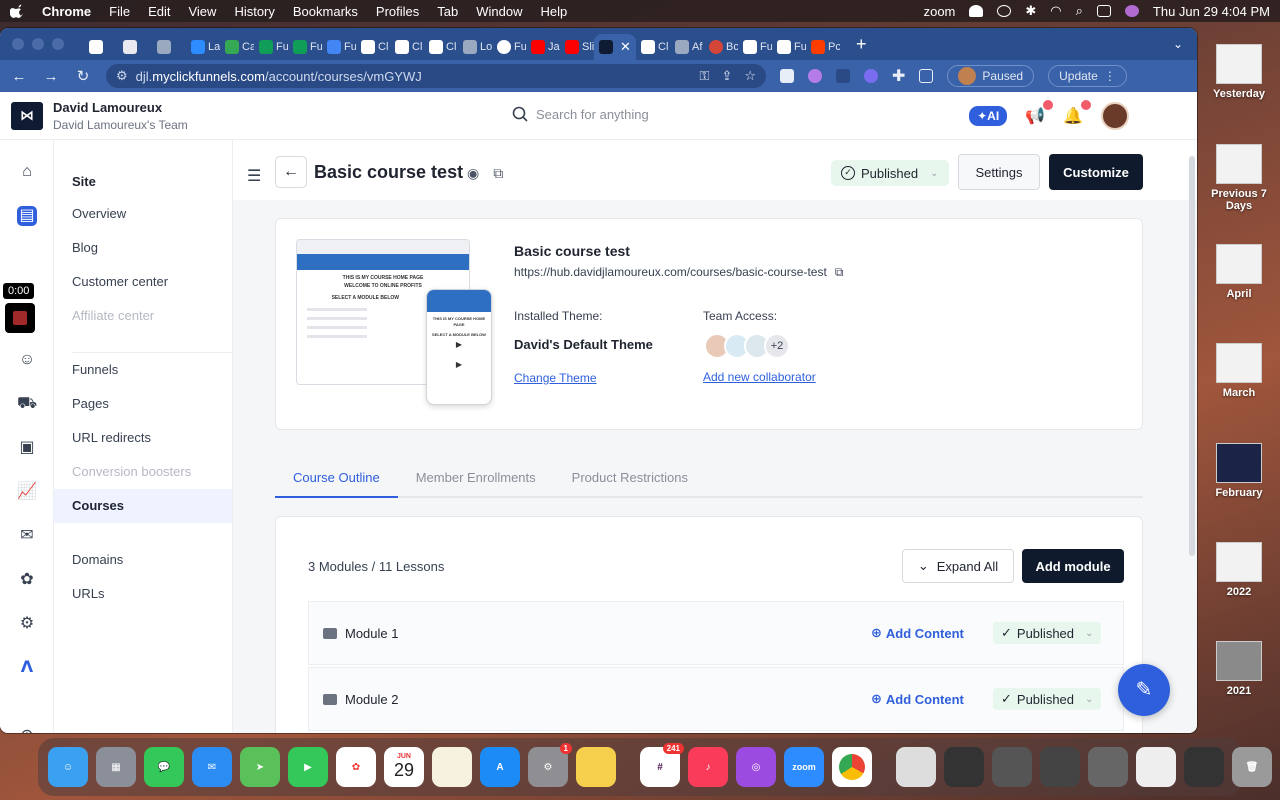 This screenshot has width=1280, height=800. I want to click on browser-tab: Lo, so click(475, 47).